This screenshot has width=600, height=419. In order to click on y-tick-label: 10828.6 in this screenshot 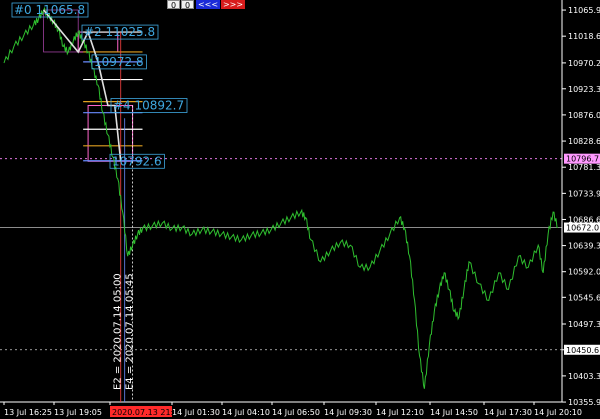, I will do `click(584, 141)`.